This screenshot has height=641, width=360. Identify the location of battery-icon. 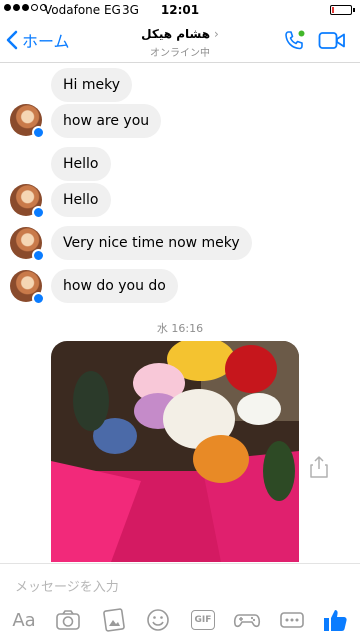
(342, 10).